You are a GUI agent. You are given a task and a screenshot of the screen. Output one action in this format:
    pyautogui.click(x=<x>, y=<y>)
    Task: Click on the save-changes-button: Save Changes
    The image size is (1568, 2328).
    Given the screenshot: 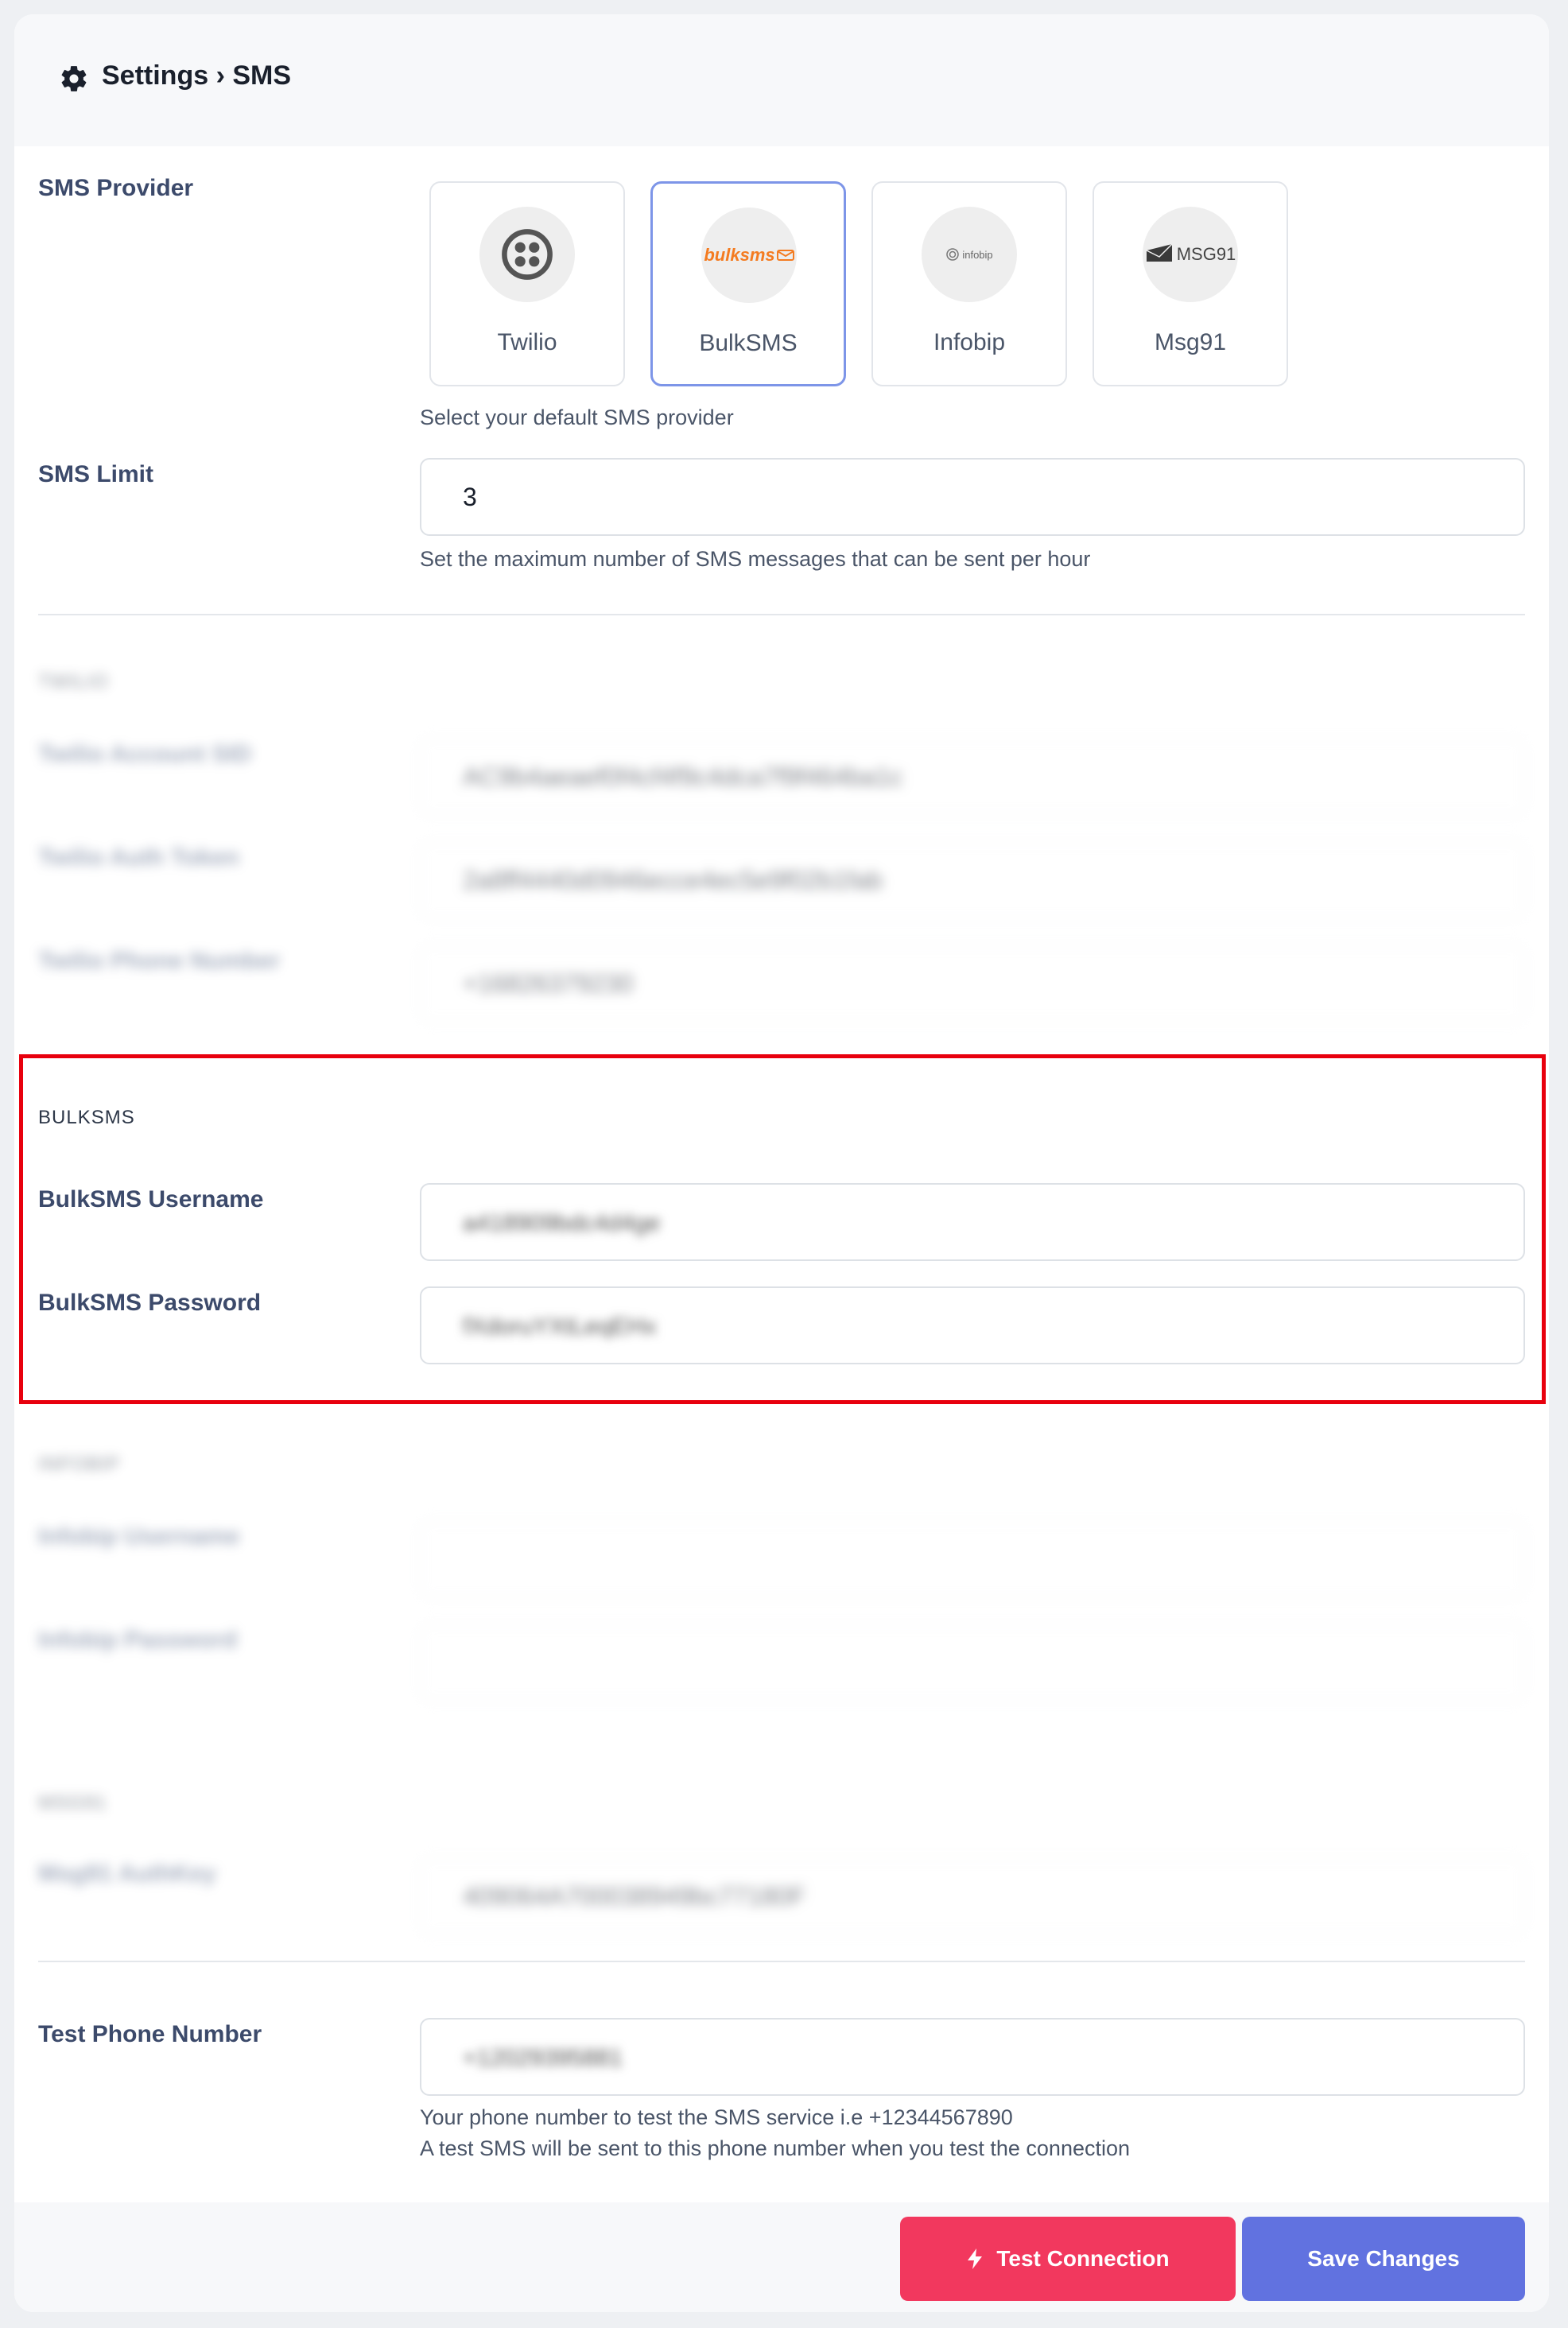 What is the action you would take?
    pyautogui.click(x=1383, y=2259)
    